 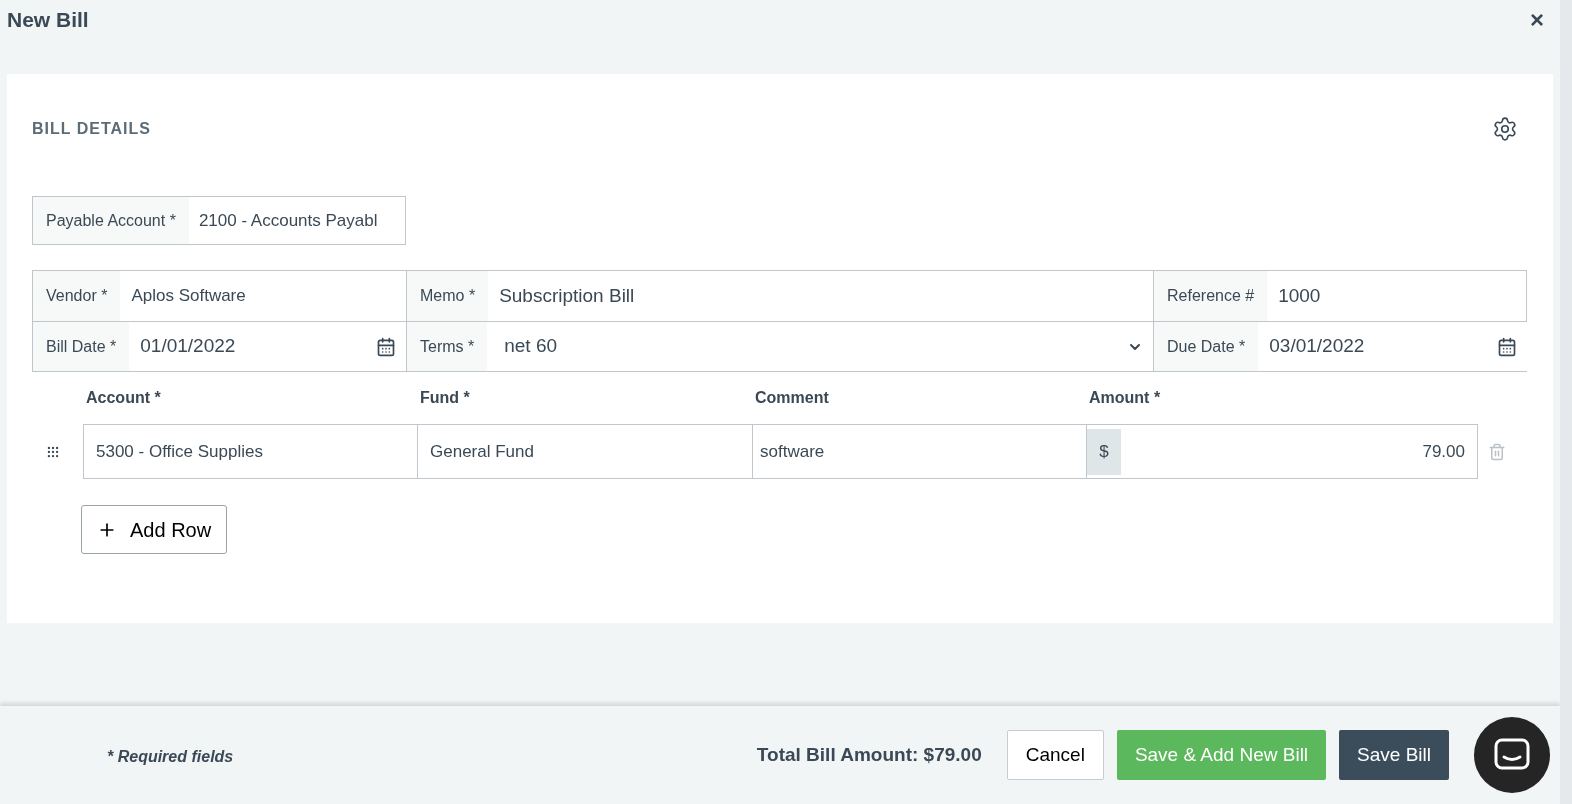 I want to click on column-header: Comment, so click(x=792, y=398).